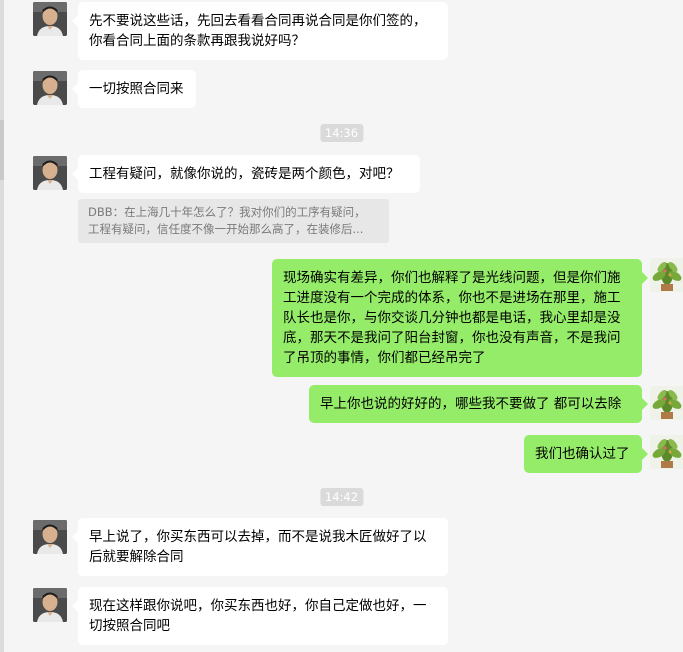  What do you see at coordinates (384, 358) in the screenshot?
I see `message-line: 了吊顶的事情，你们都已经吊完了` at bounding box center [384, 358].